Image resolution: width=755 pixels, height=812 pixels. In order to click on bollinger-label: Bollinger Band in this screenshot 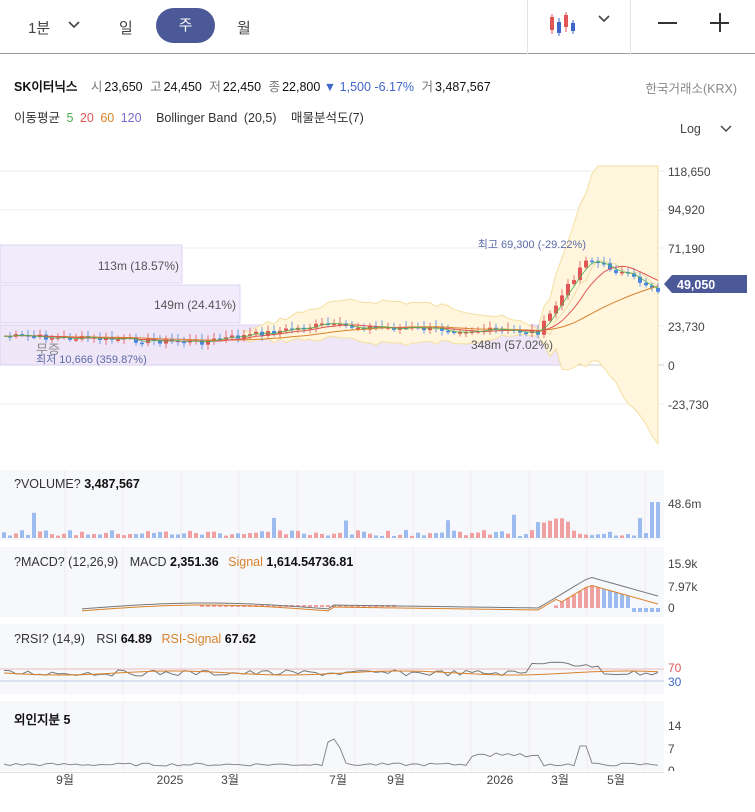, I will do `click(196, 118)`.